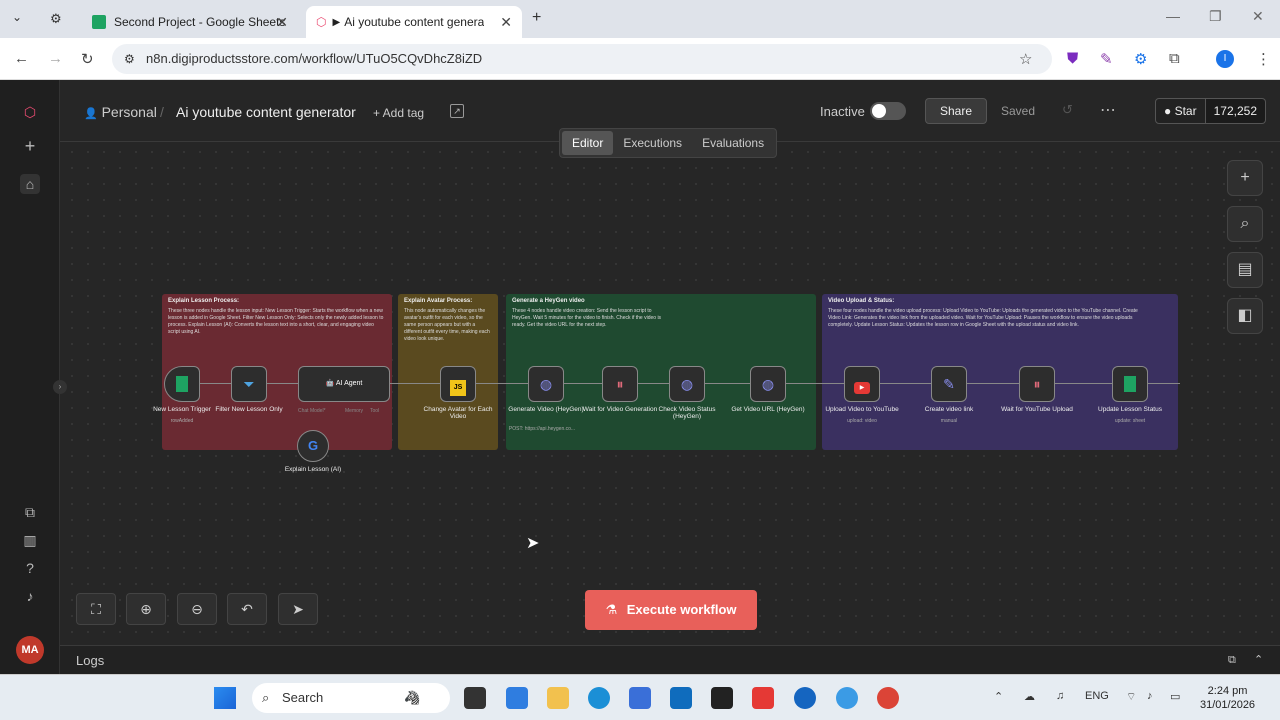 Image resolution: width=1280 pixels, height=720 pixels. Describe the element at coordinates (949, 421) in the screenshot. I see `node-sub: manual` at that location.